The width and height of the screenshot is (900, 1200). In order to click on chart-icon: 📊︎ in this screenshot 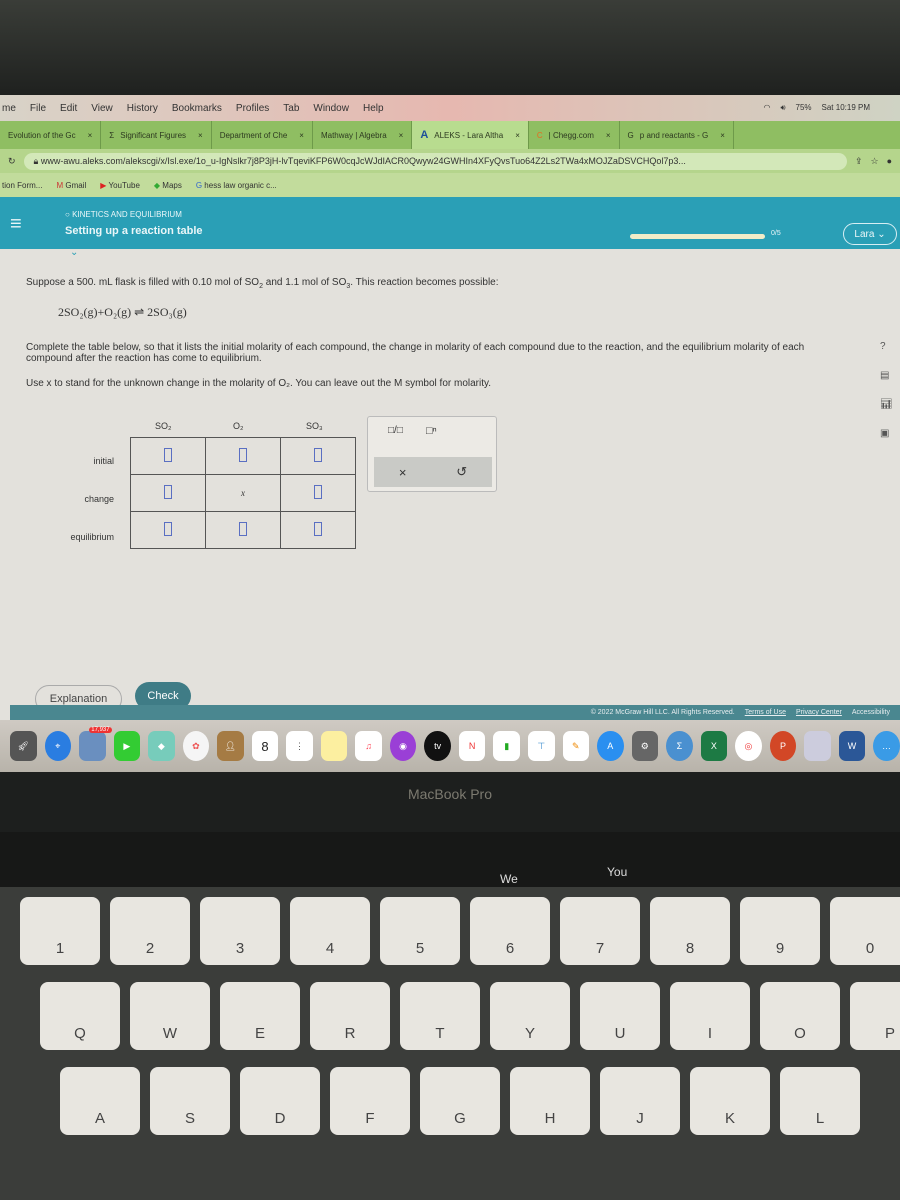, I will do `click(886, 404)`.